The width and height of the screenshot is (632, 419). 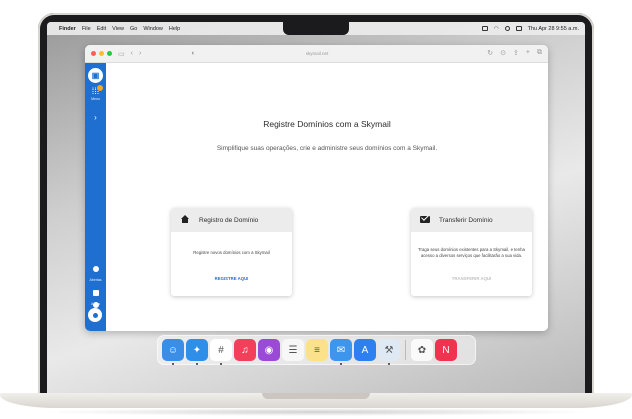 I want to click on finder-icon: ☺, so click(x=173, y=352).